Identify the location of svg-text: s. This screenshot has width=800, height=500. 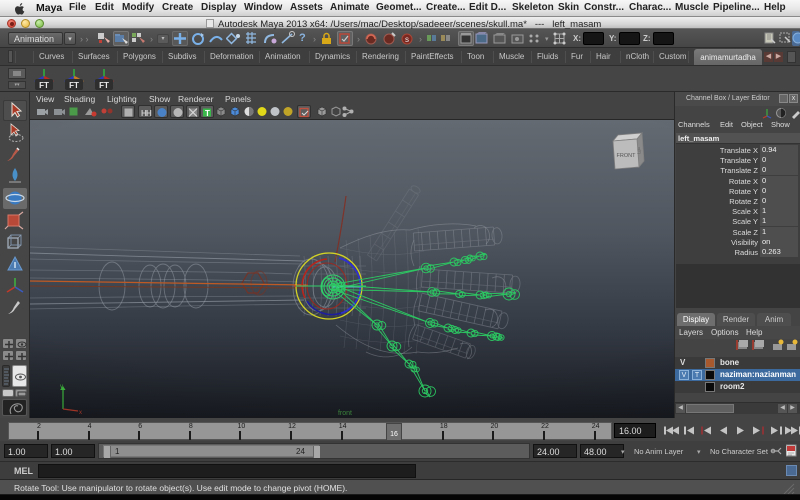
(407, 39).